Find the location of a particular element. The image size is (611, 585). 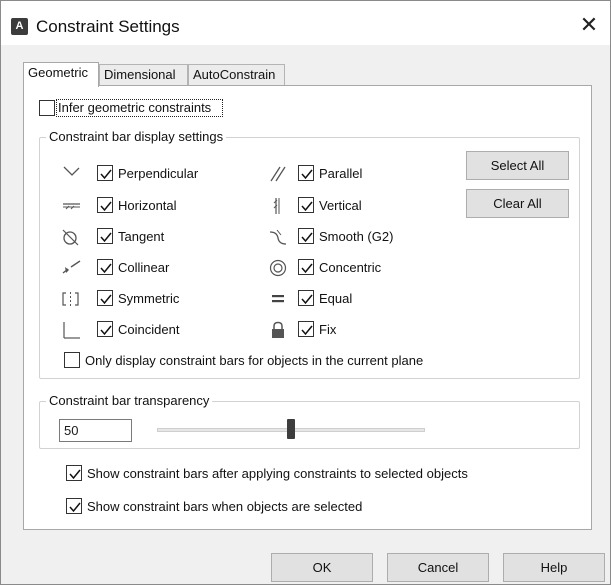

parallel-checkbox is located at coordinates (306, 173).